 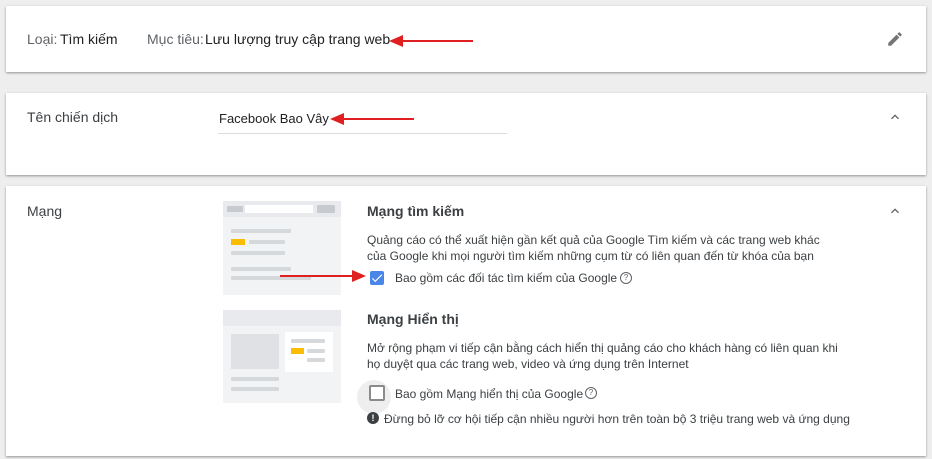 I want to click on search-partners-checkbox, so click(x=377, y=278).